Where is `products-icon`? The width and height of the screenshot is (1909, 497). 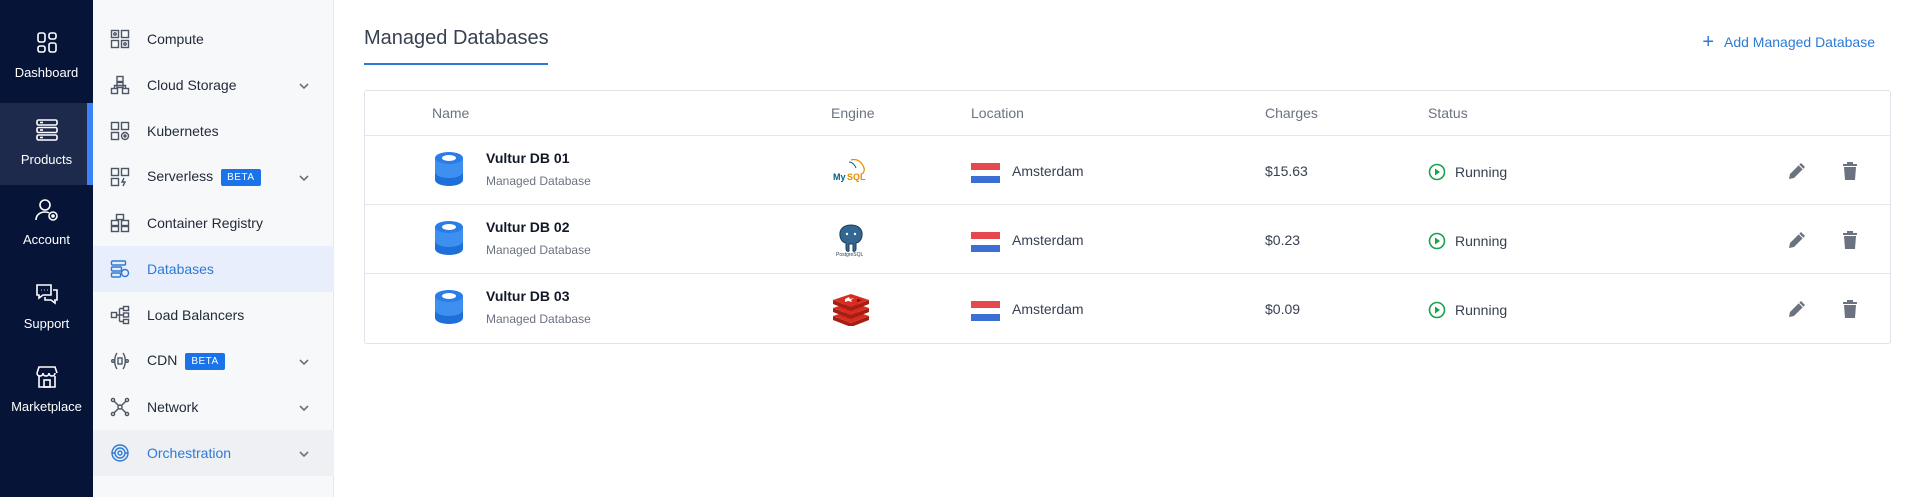 products-icon is located at coordinates (46, 130).